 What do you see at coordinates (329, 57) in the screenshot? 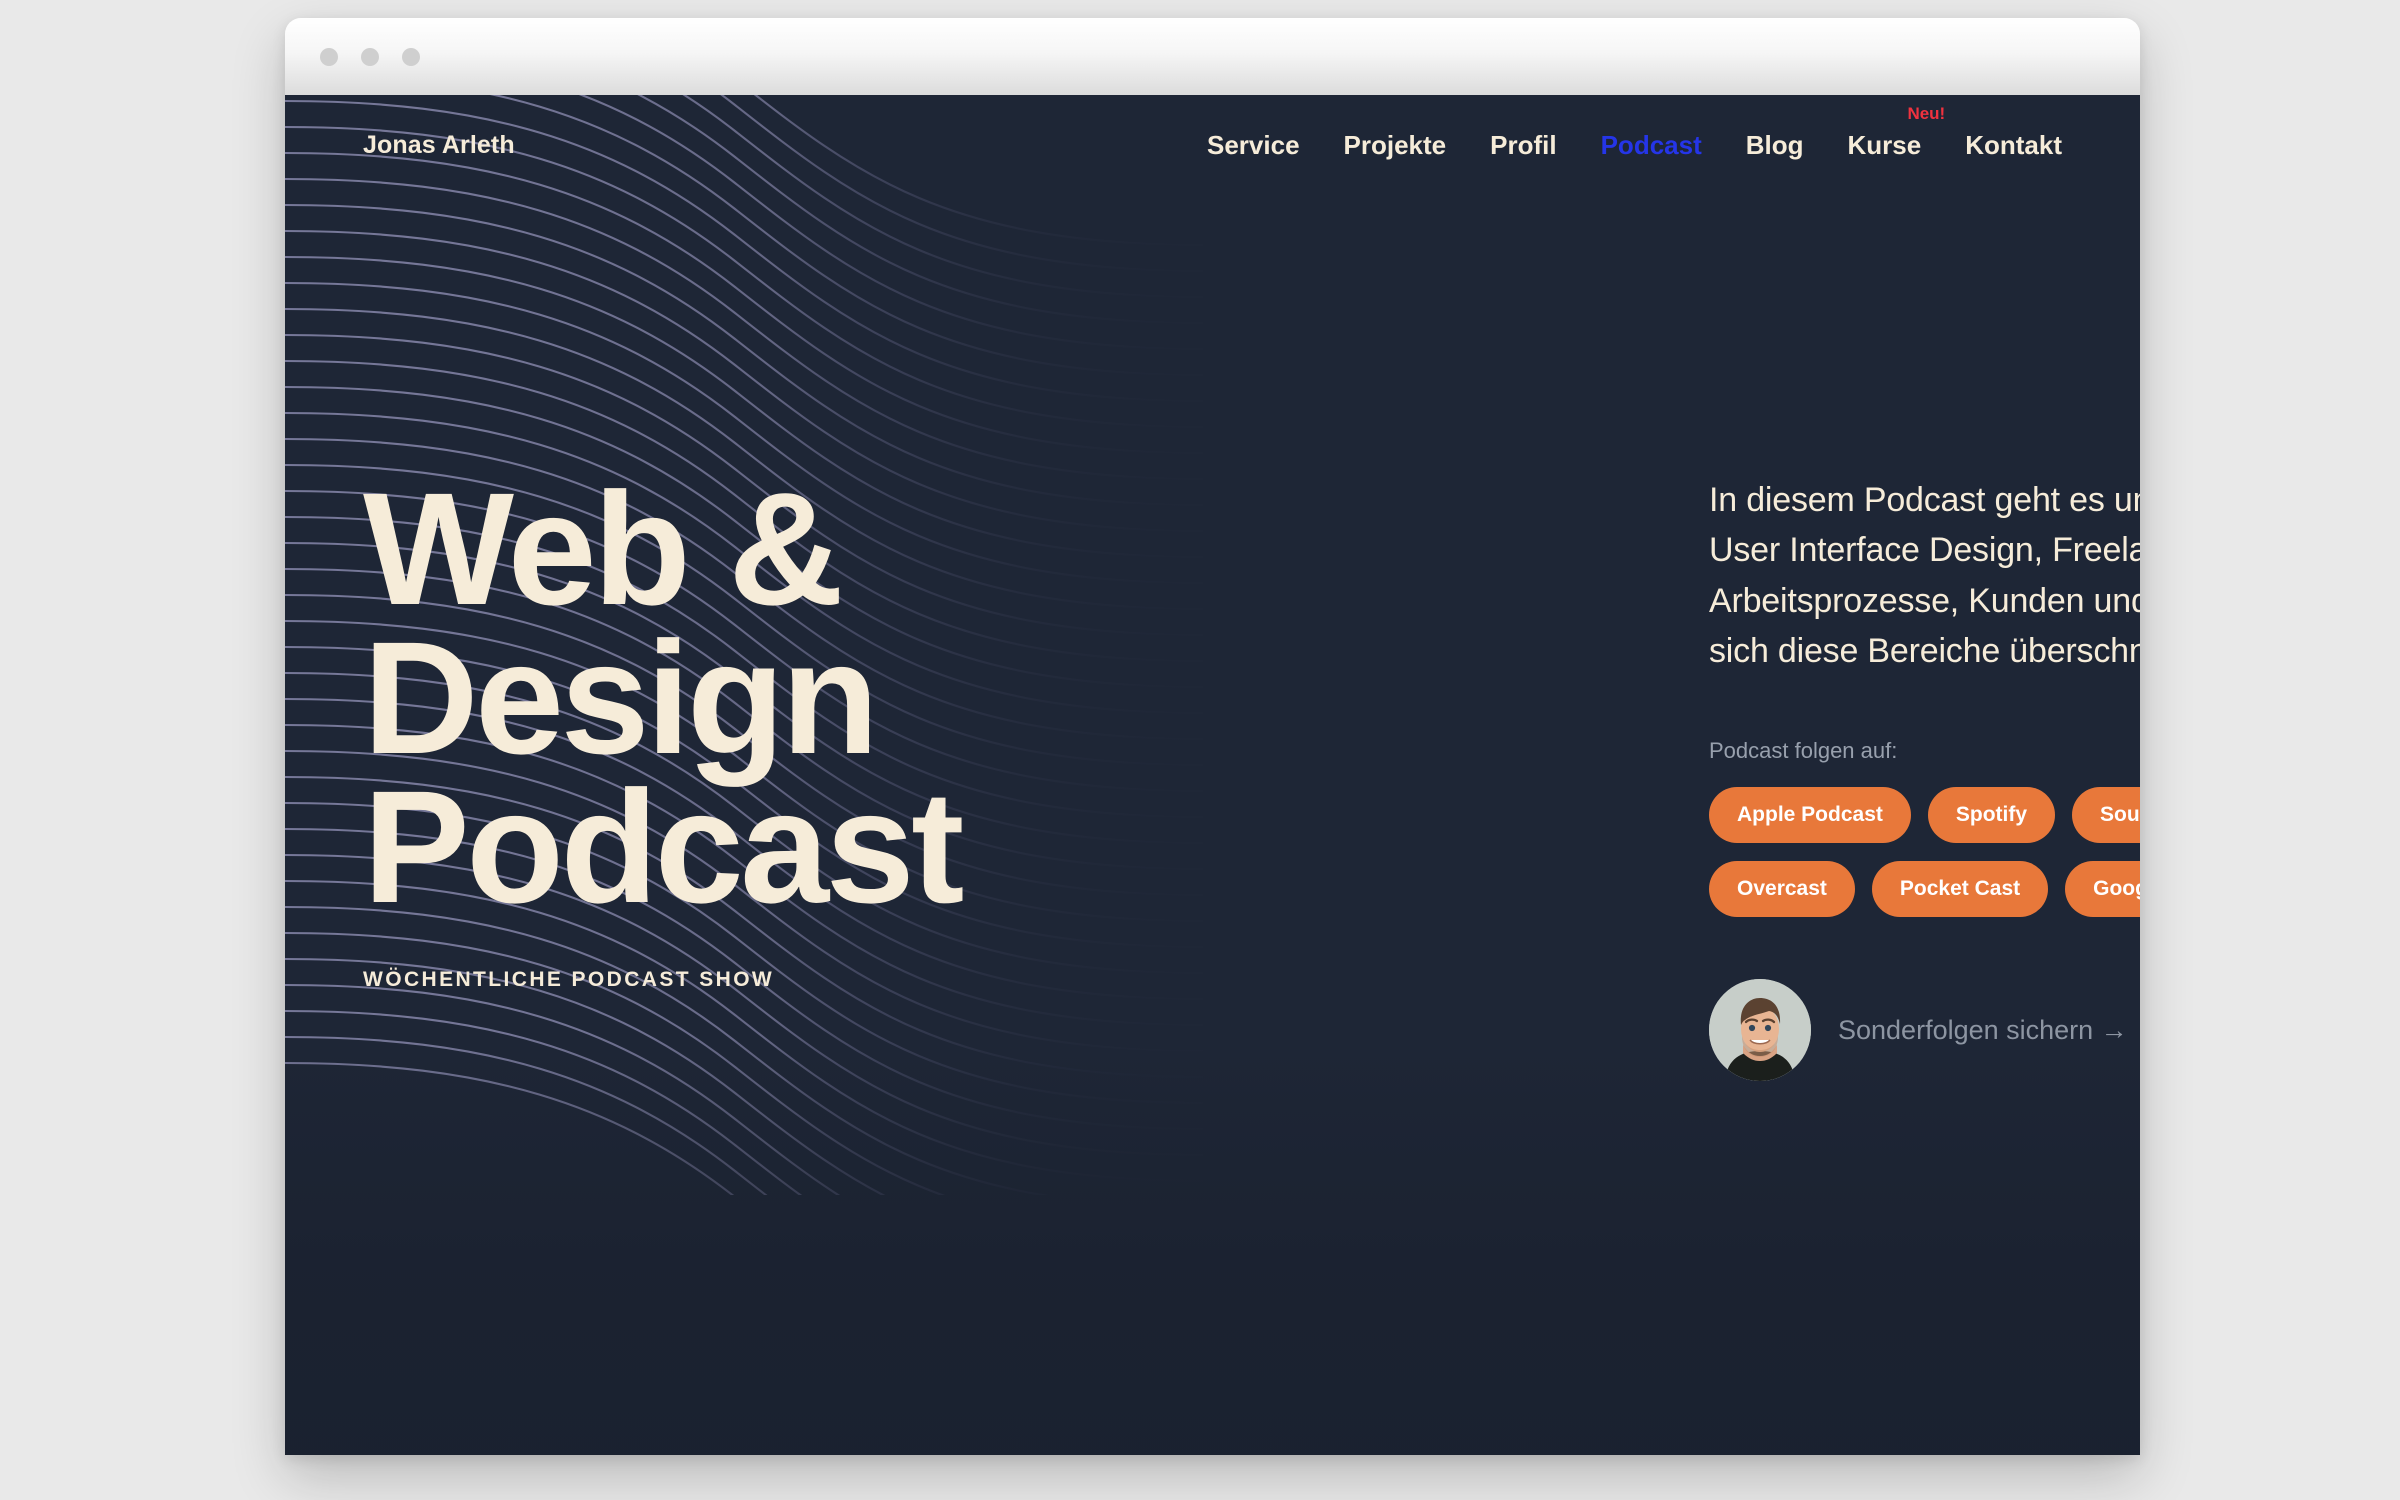
I see `close-button` at bounding box center [329, 57].